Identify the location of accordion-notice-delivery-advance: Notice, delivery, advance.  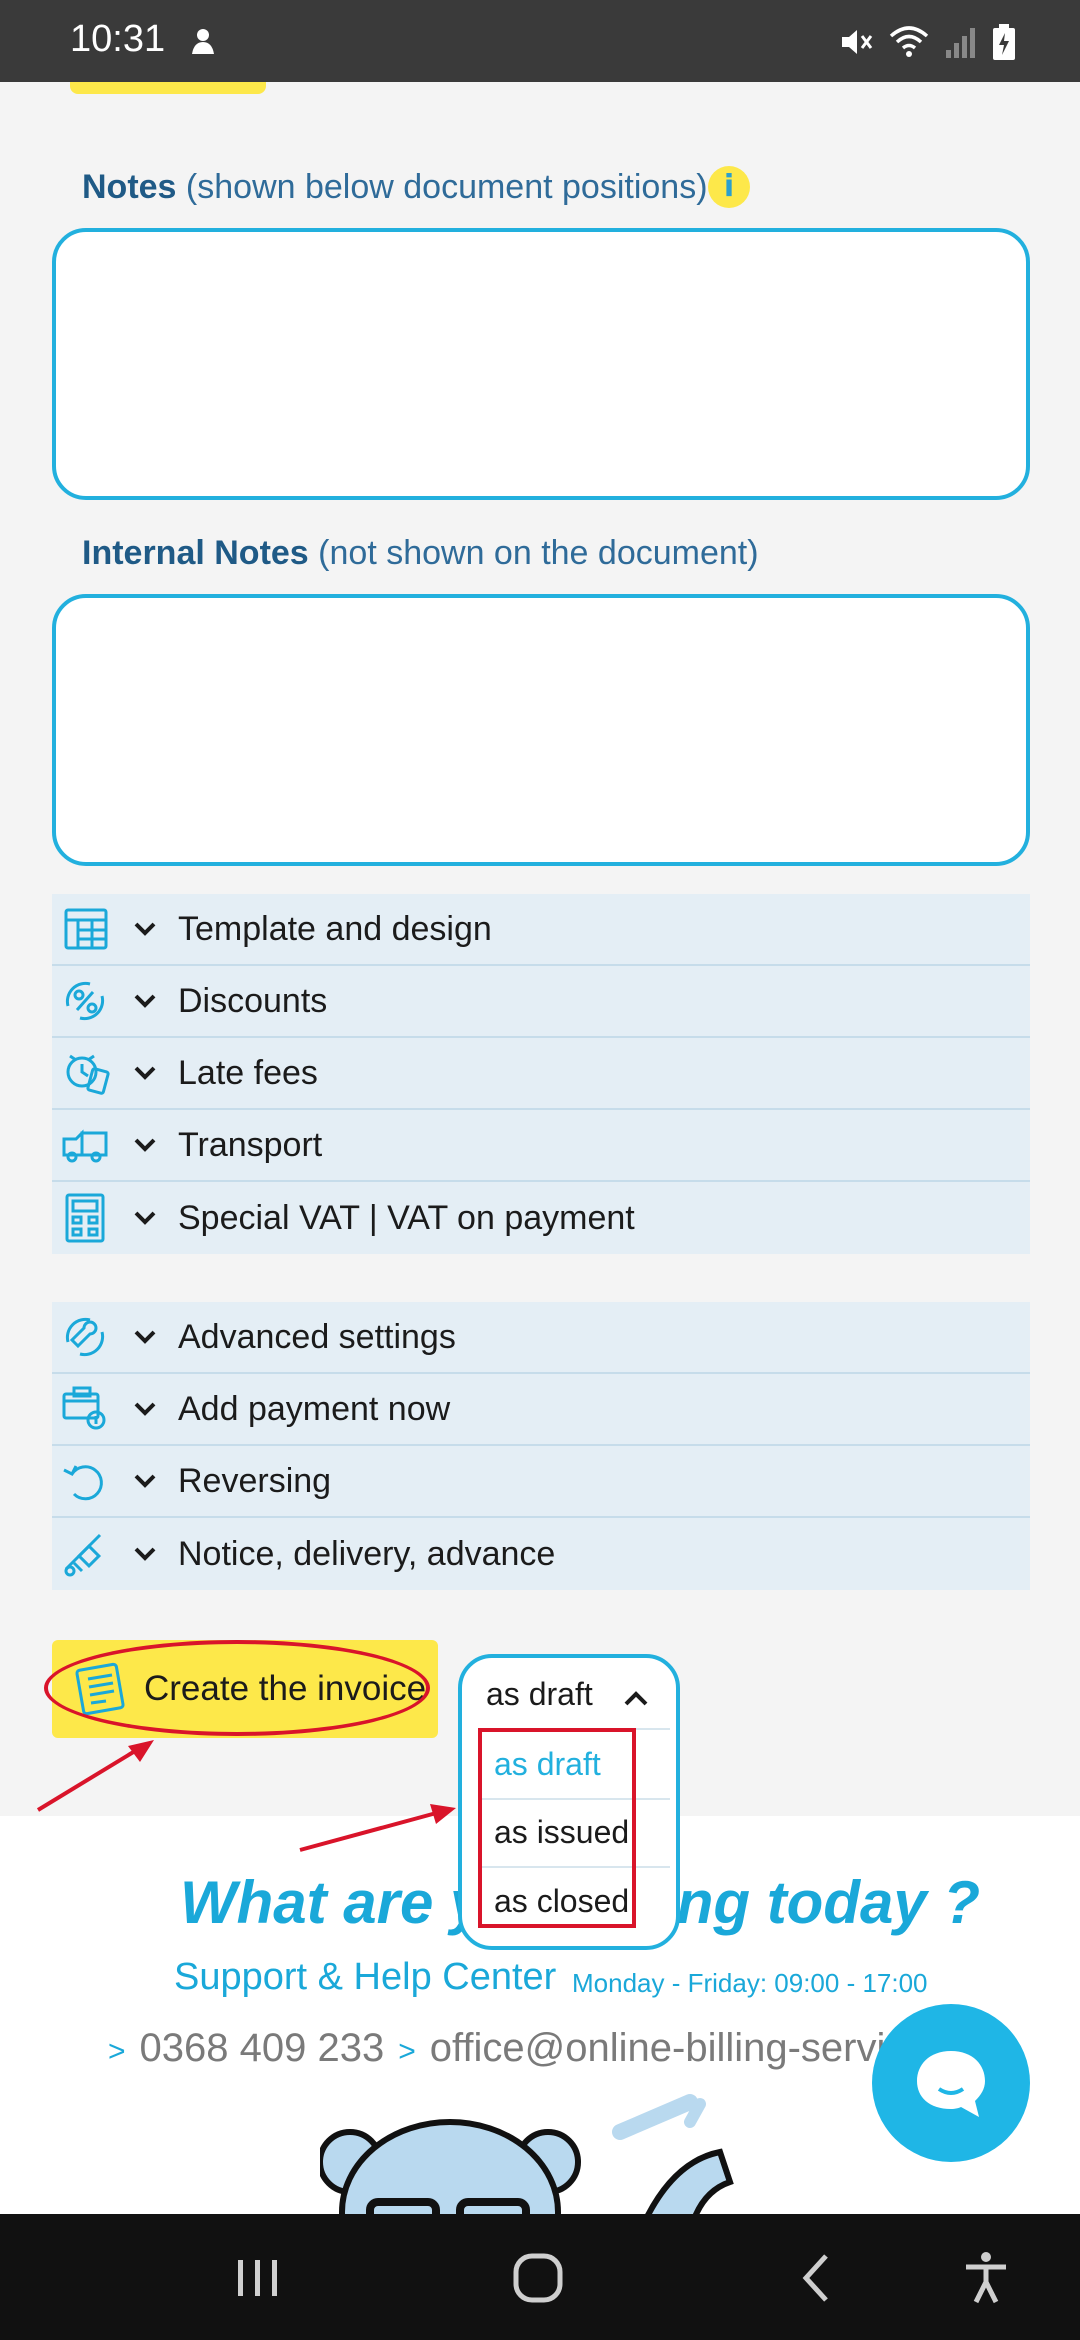
(541, 1554).